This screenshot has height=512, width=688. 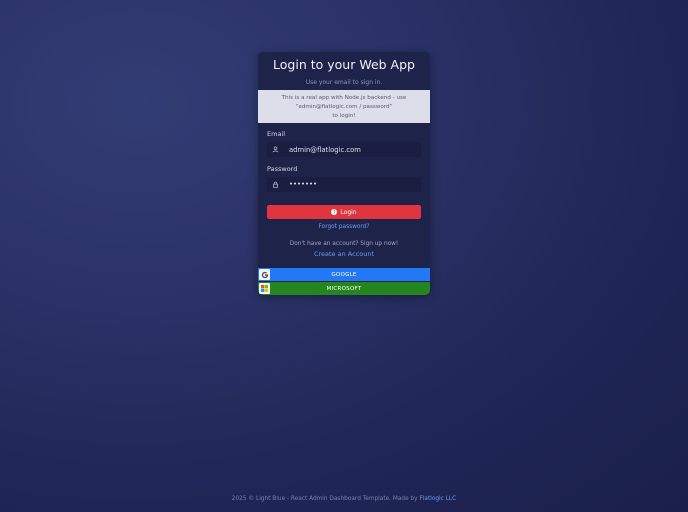 What do you see at coordinates (325, 150) in the screenshot?
I see `email-input: admin@flatlogic.com` at bounding box center [325, 150].